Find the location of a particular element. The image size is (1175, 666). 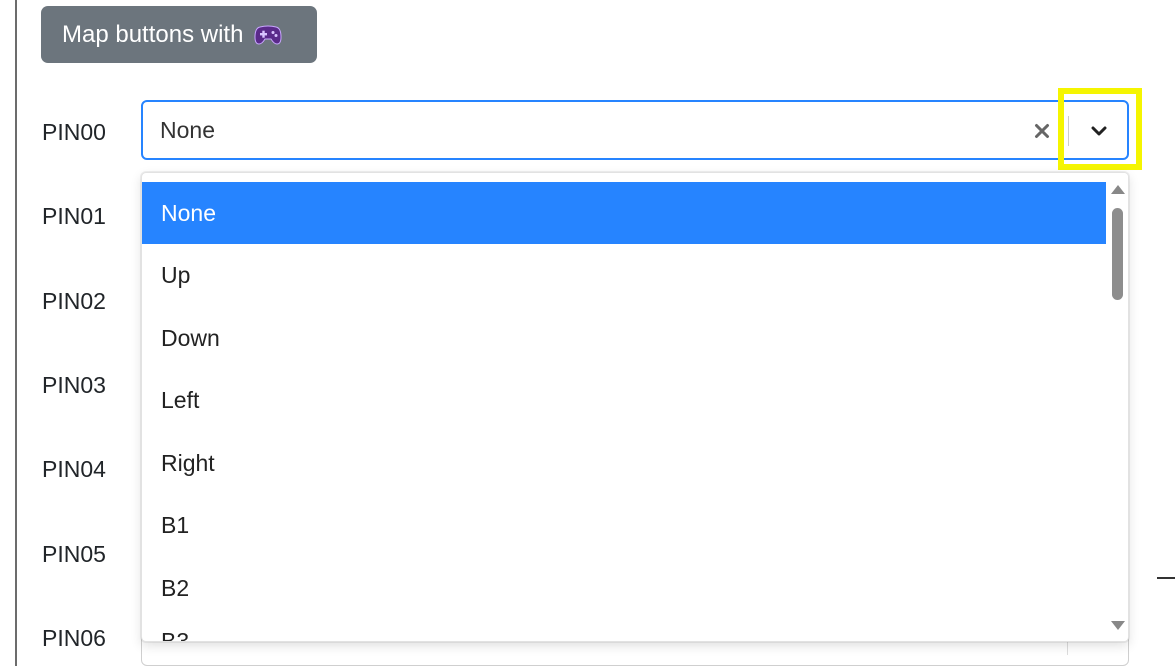

menu-option-right: Right is located at coordinates (624, 463).